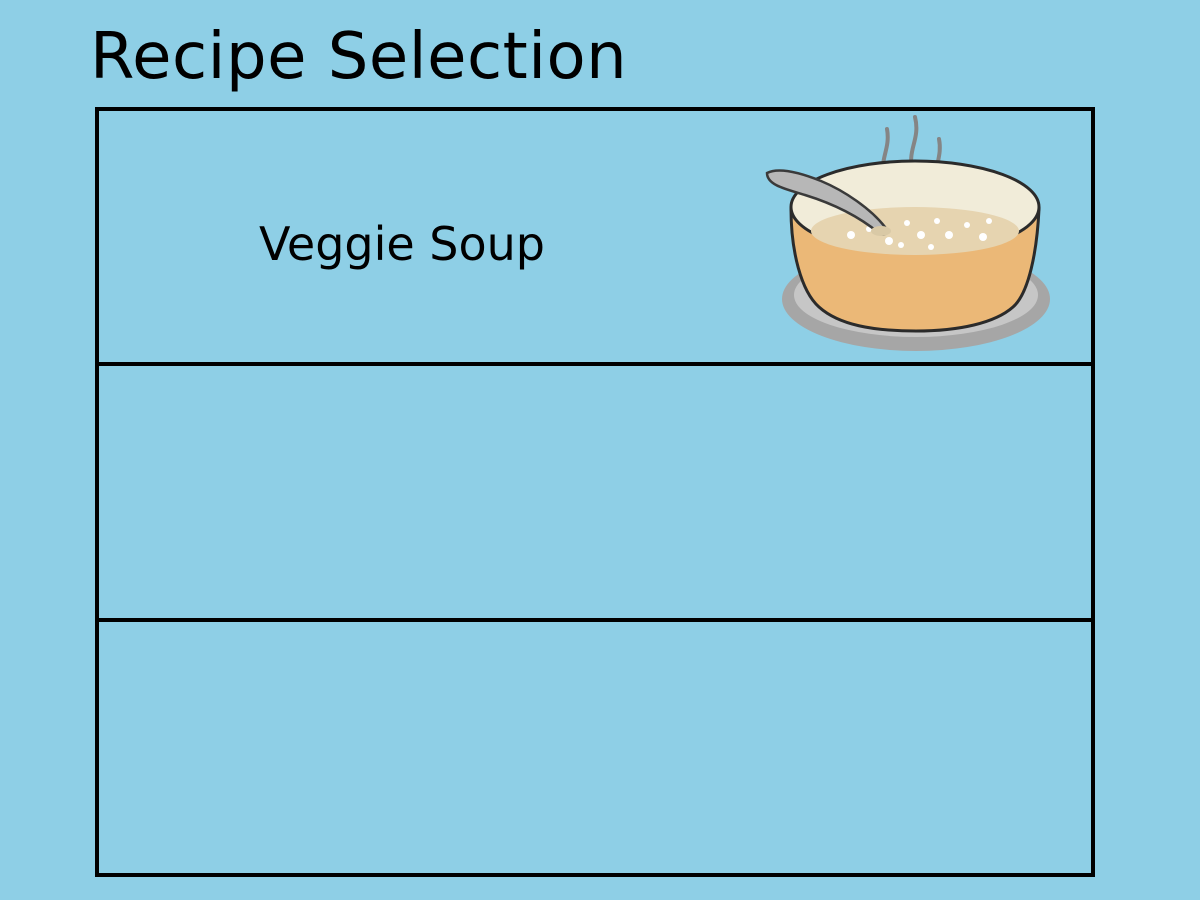 The image size is (1200, 900). I want to click on soup-bowl-icon, so click(907, 233).